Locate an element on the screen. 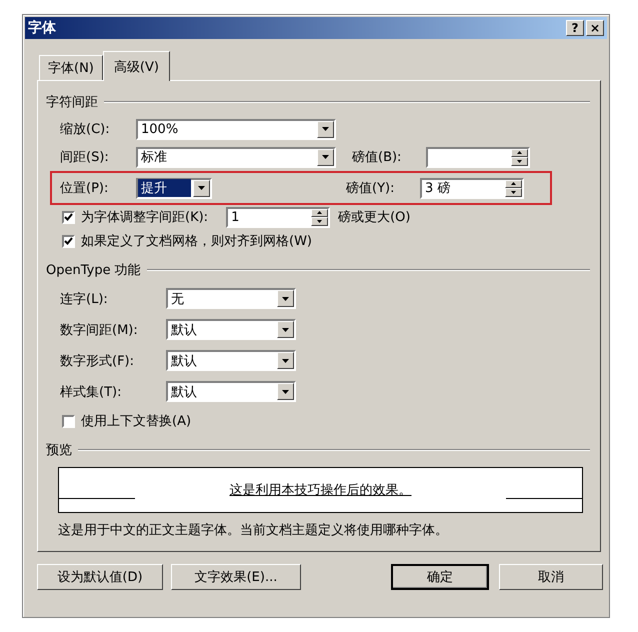  feature-dropdown: 无 is located at coordinates (231, 298).